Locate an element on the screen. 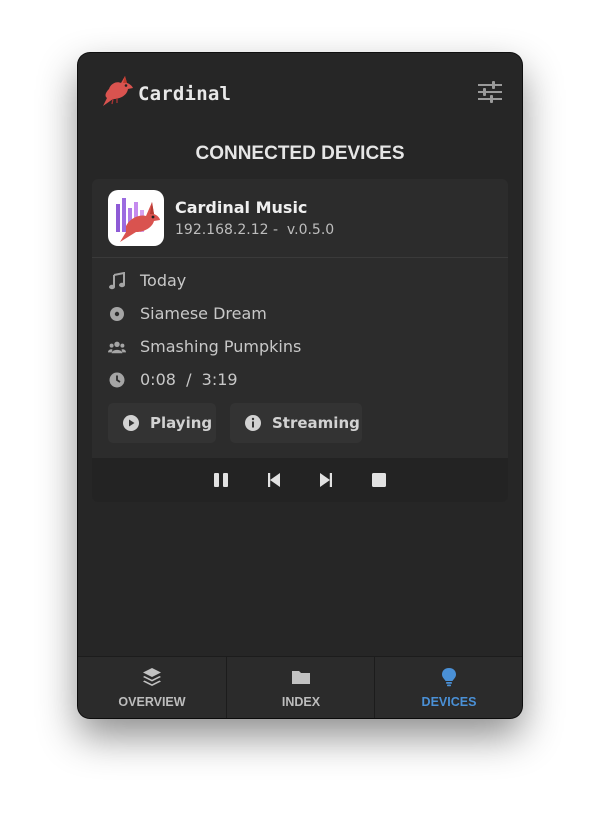  streaming-mode-label: Streaming is located at coordinates (316, 423).